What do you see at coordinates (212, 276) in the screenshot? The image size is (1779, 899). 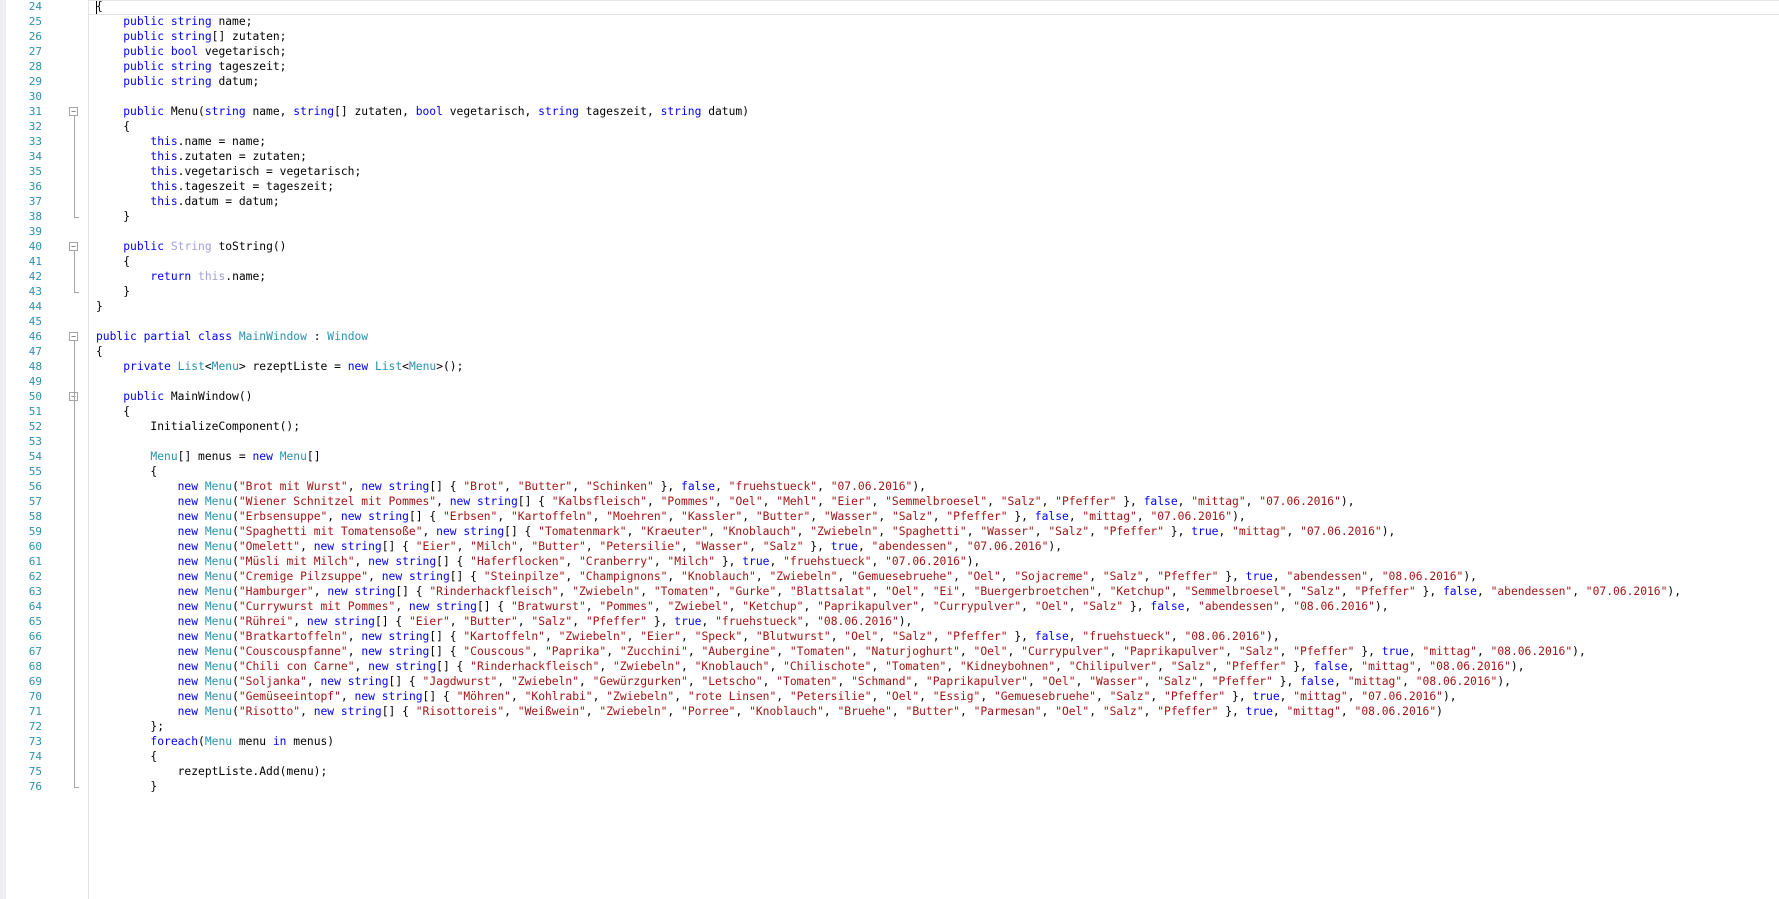 I see `code-token: this` at bounding box center [212, 276].